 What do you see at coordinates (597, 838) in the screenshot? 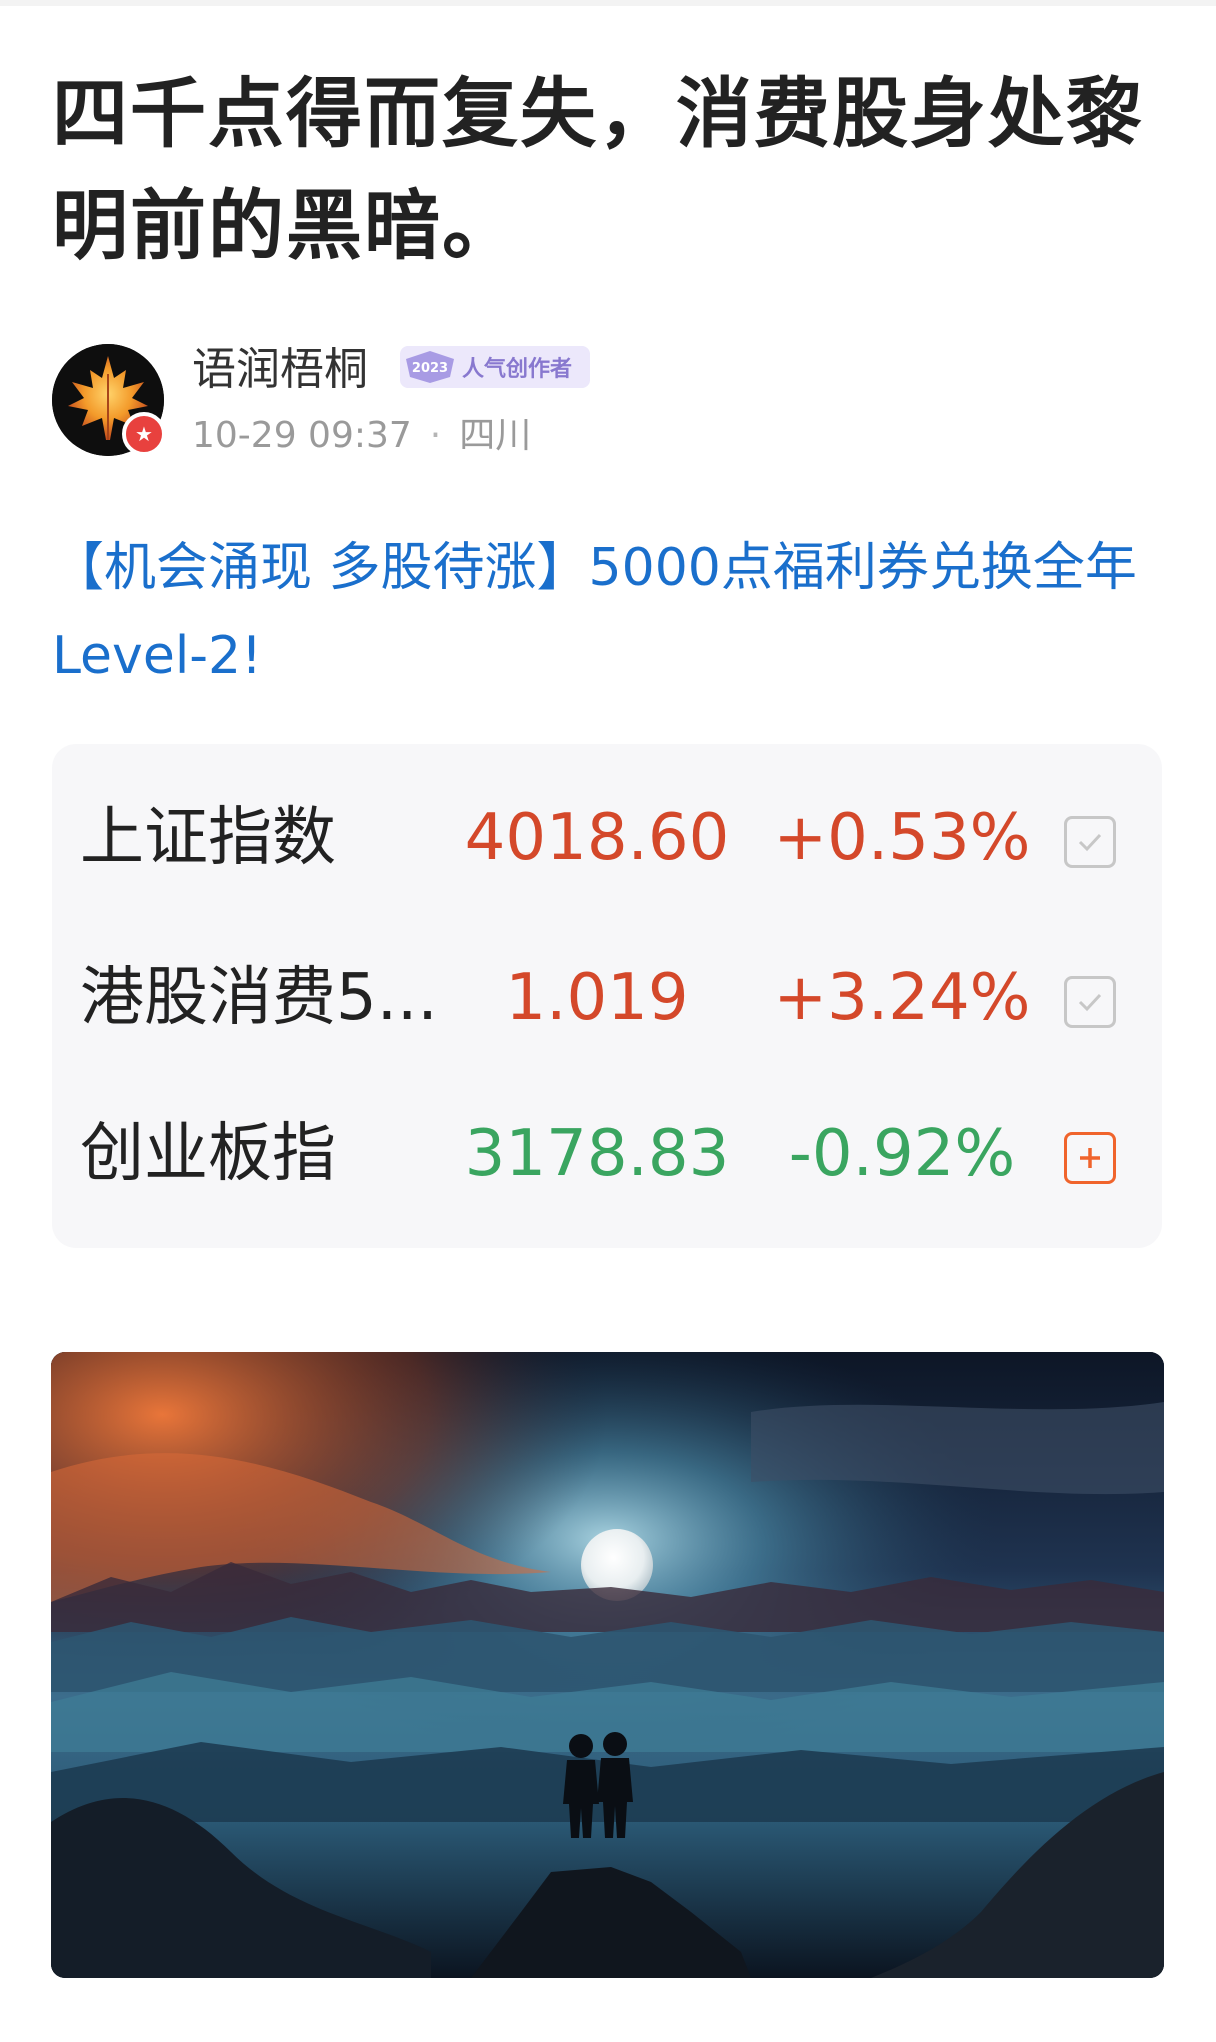
I see `quote-price: 4018.60` at bounding box center [597, 838].